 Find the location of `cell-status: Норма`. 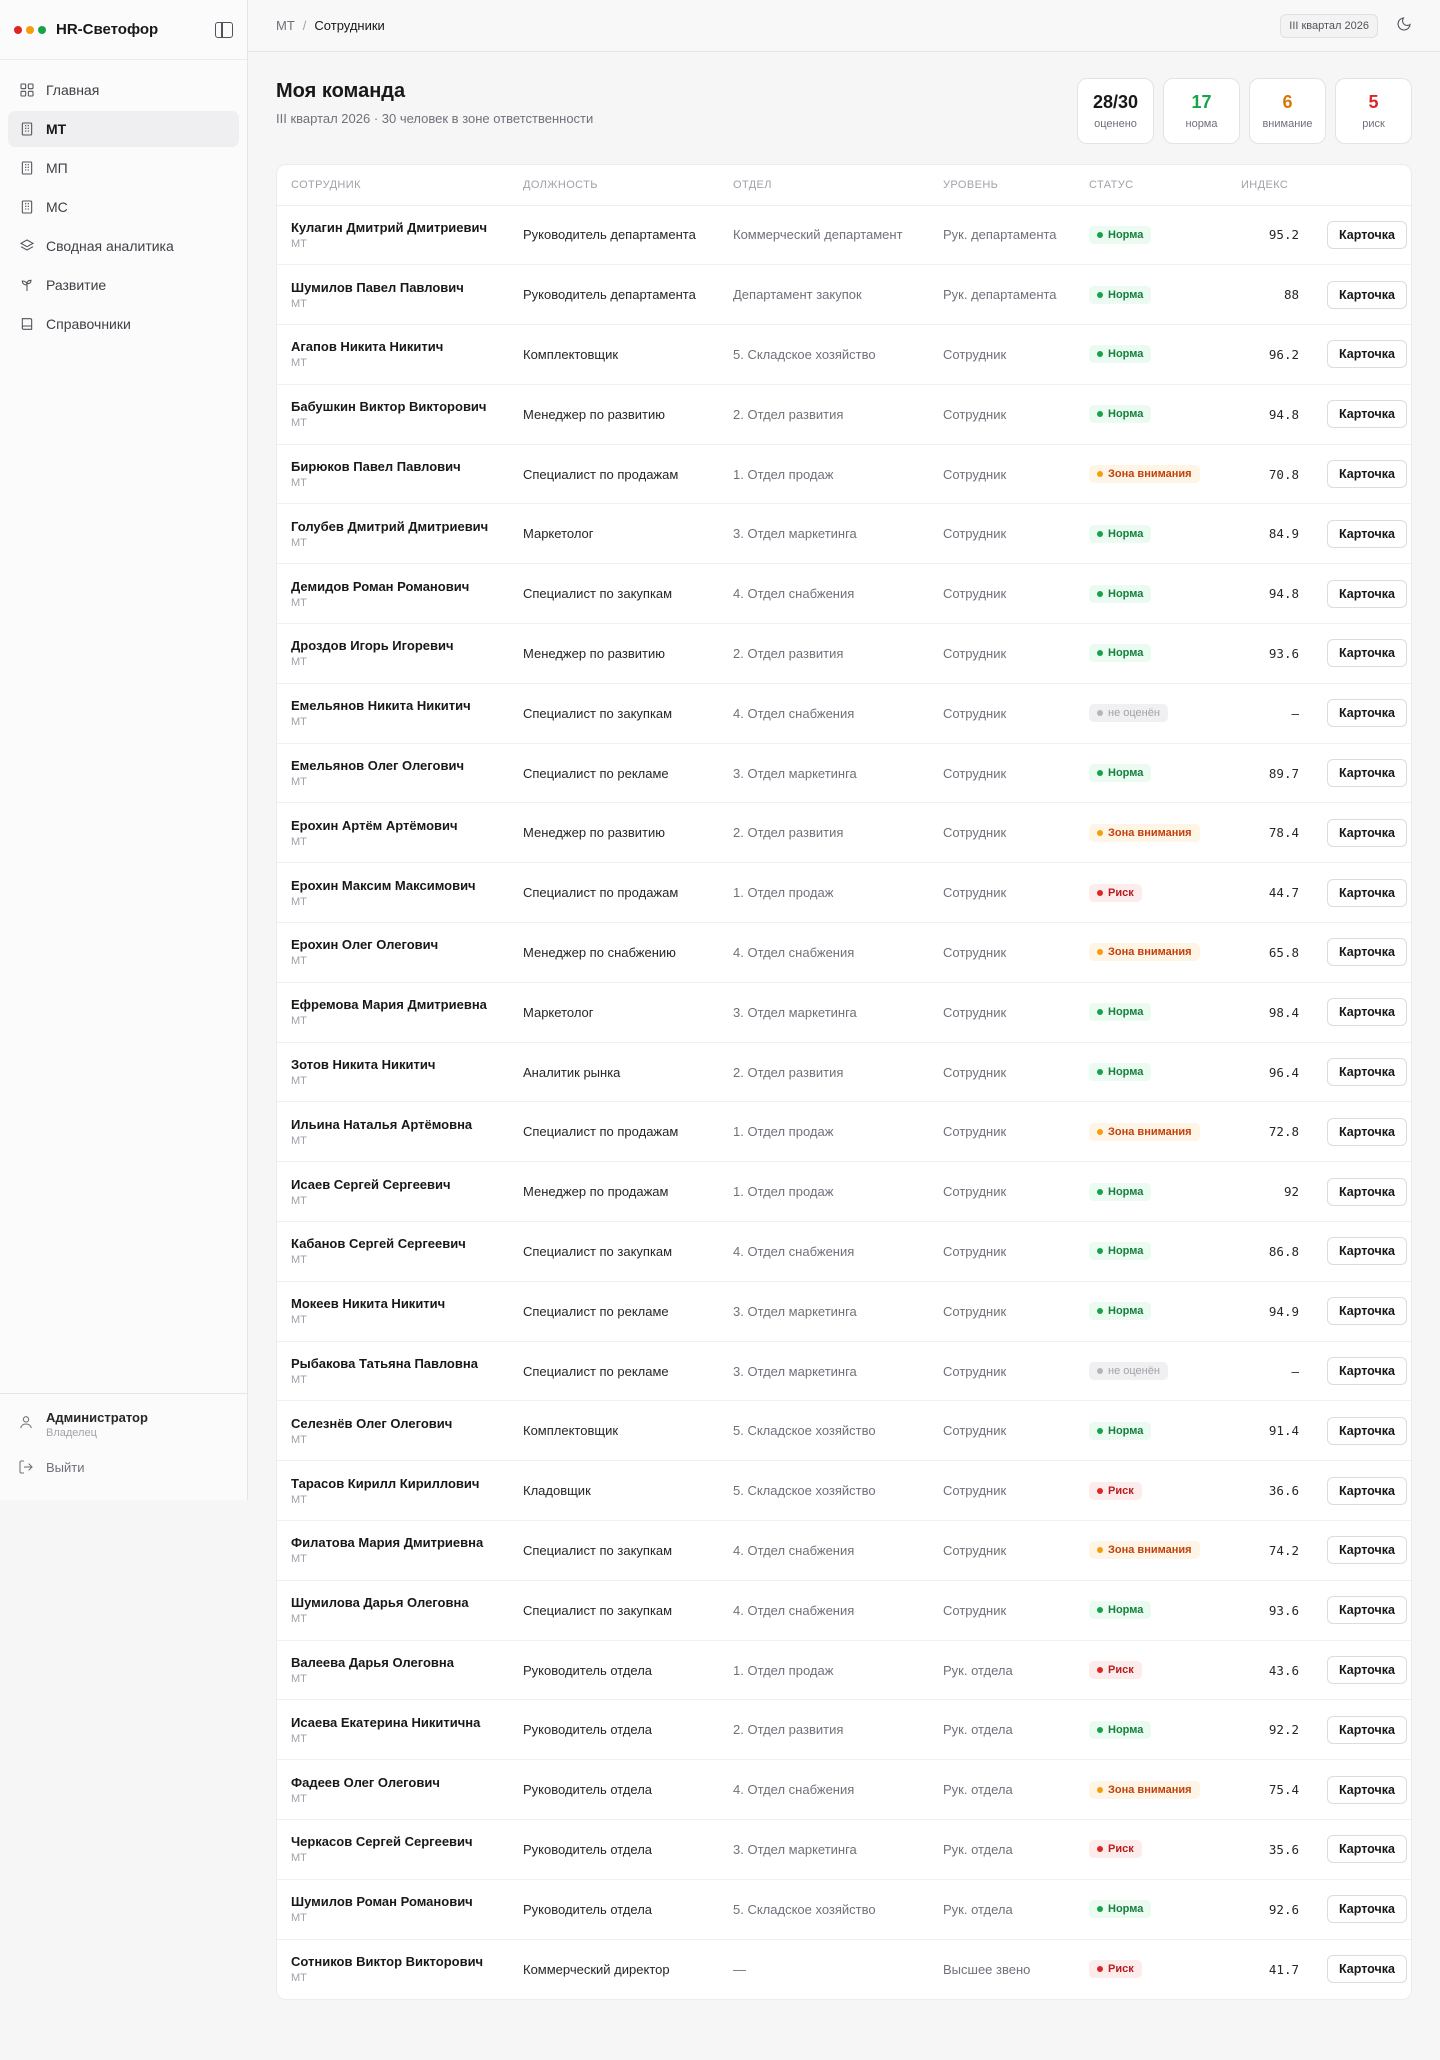

cell-status: Норма is located at coordinates (1151, 1072).